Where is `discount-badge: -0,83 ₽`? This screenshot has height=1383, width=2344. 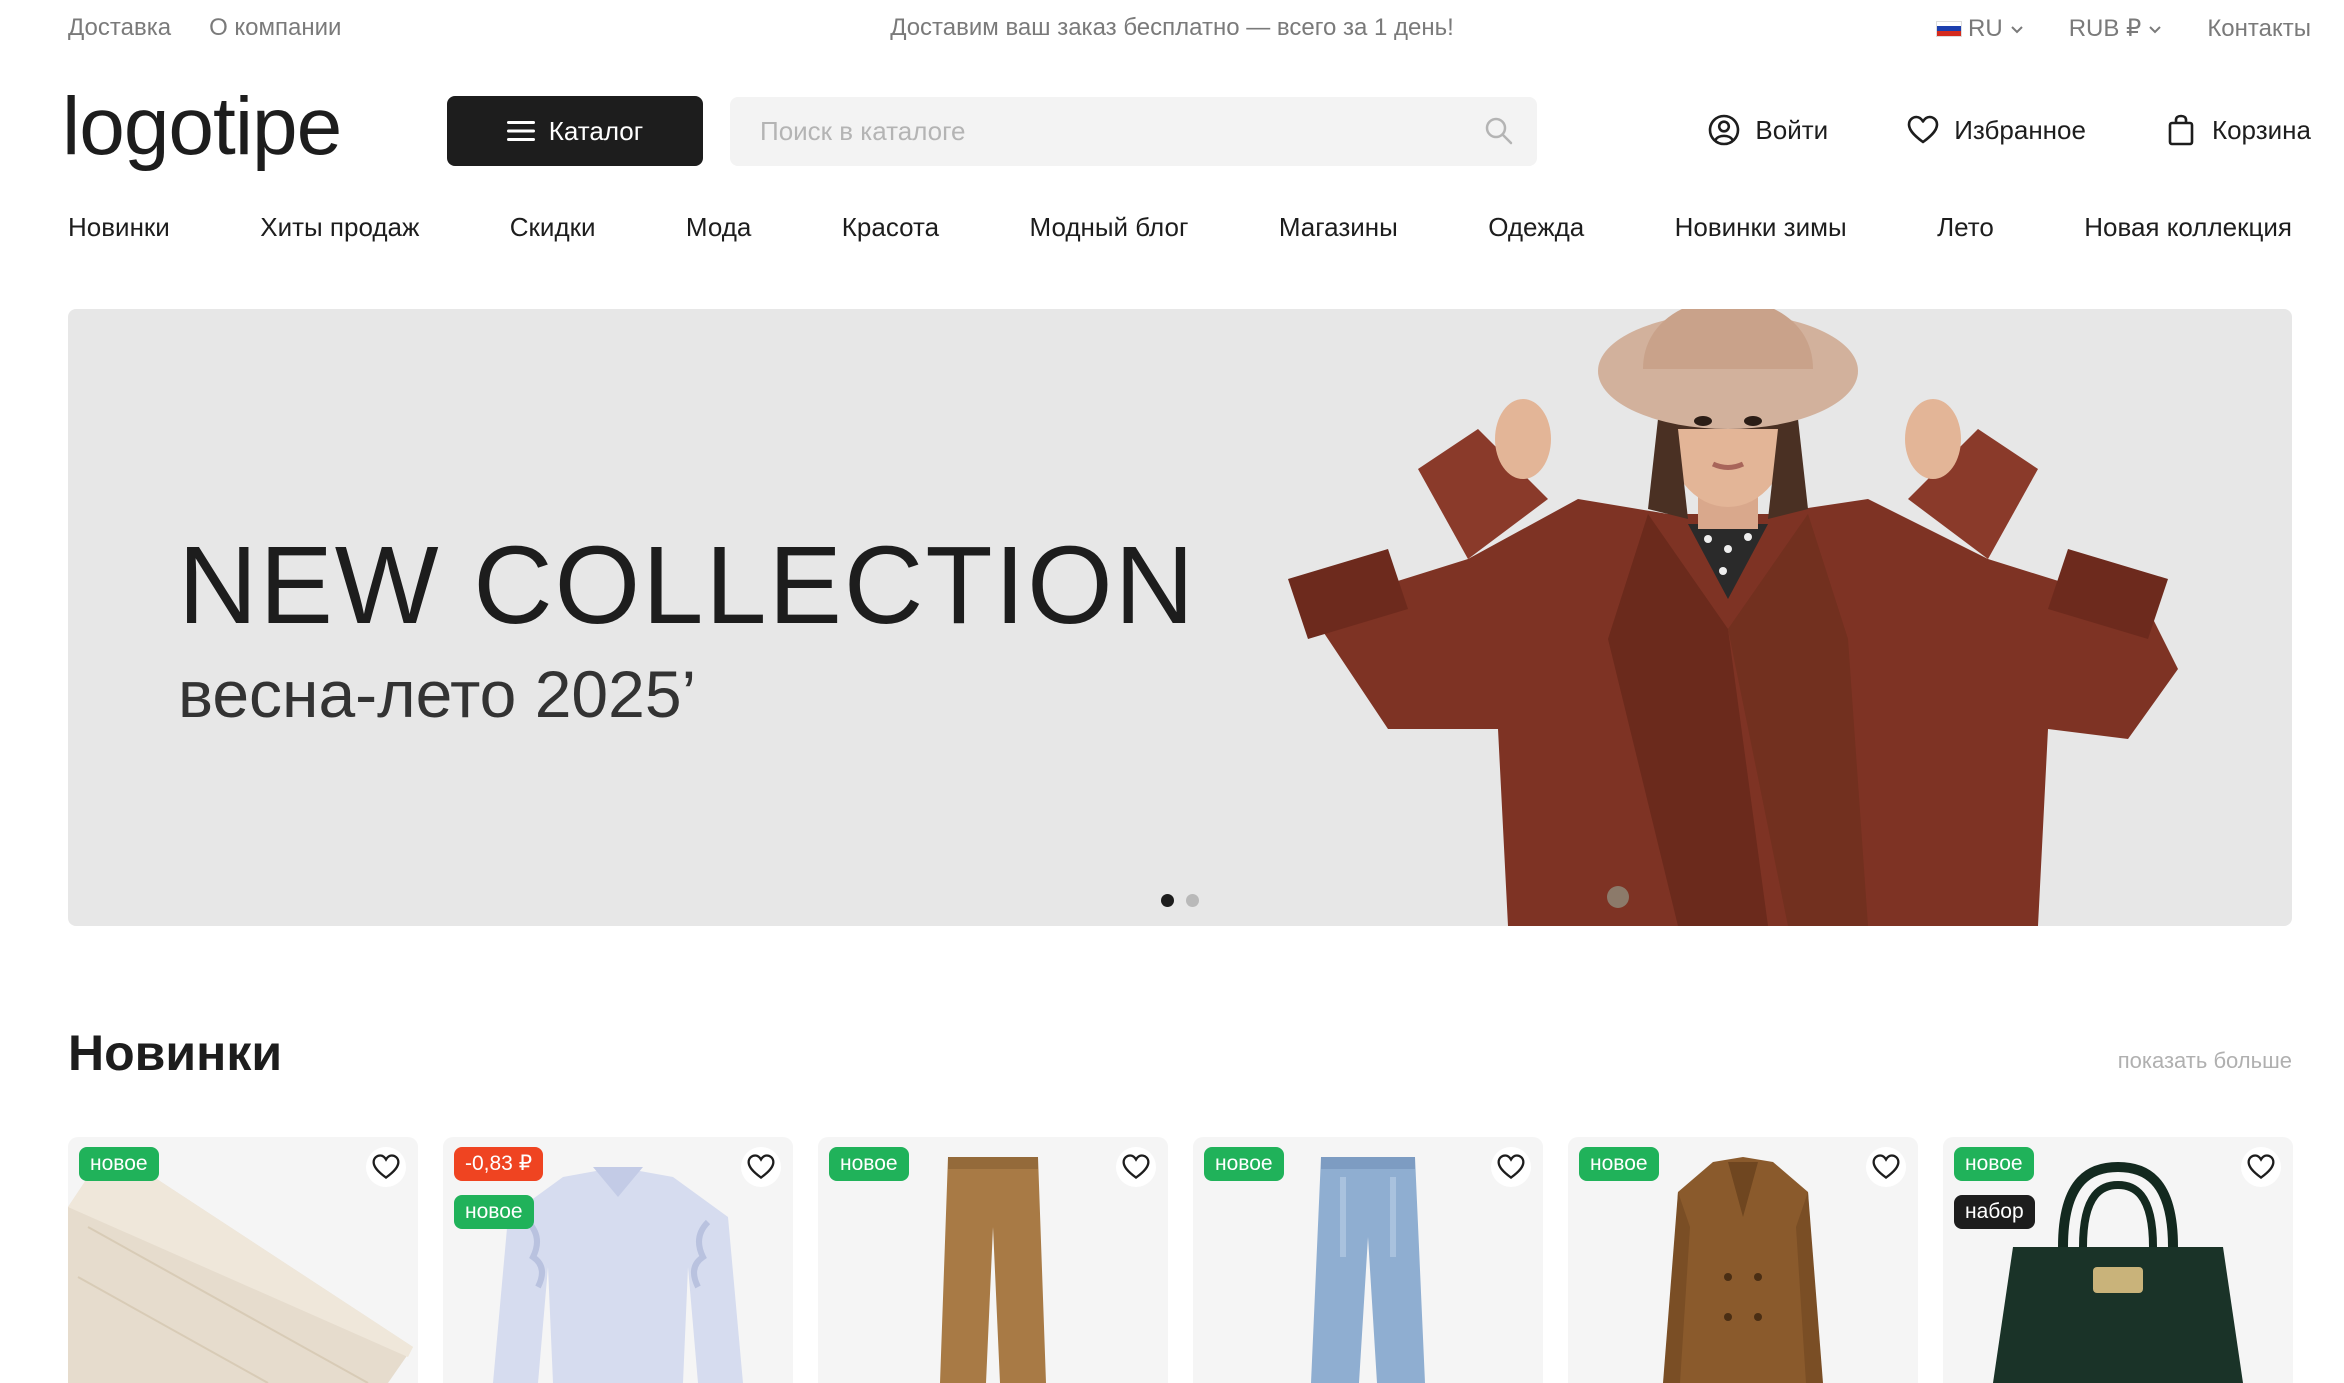 discount-badge: -0,83 ₽ is located at coordinates (499, 1164).